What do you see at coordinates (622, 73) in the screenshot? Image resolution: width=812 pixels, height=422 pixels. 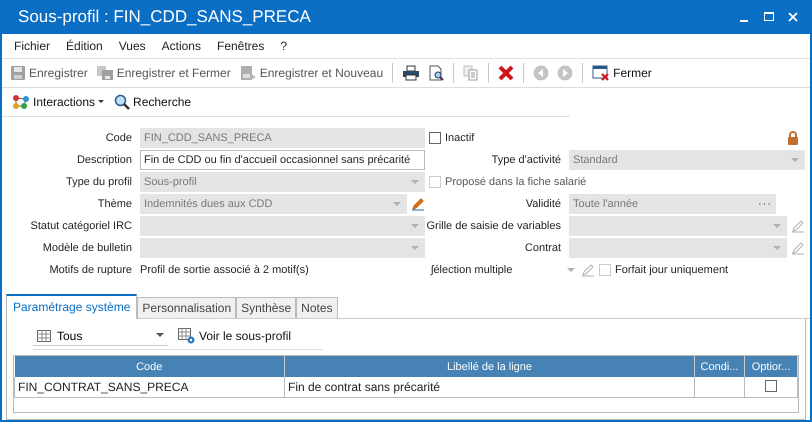 I see `toolbar-button: Fermer` at bounding box center [622, 73].